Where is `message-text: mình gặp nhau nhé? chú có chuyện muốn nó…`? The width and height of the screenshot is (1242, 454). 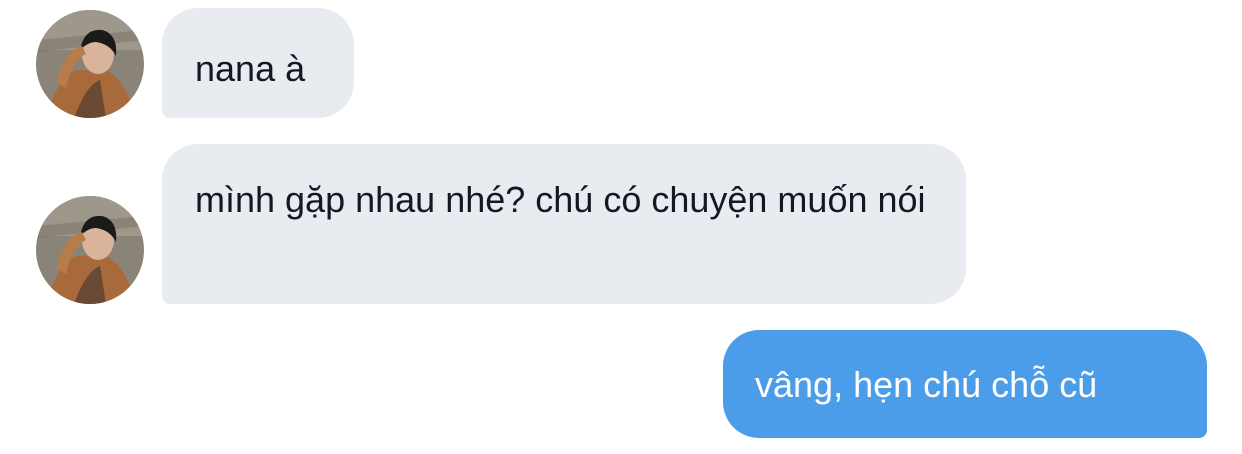 message-text: mình gặp nhau nhé? chú có chuyện muốn nó… is located at coordinates (560, 199).